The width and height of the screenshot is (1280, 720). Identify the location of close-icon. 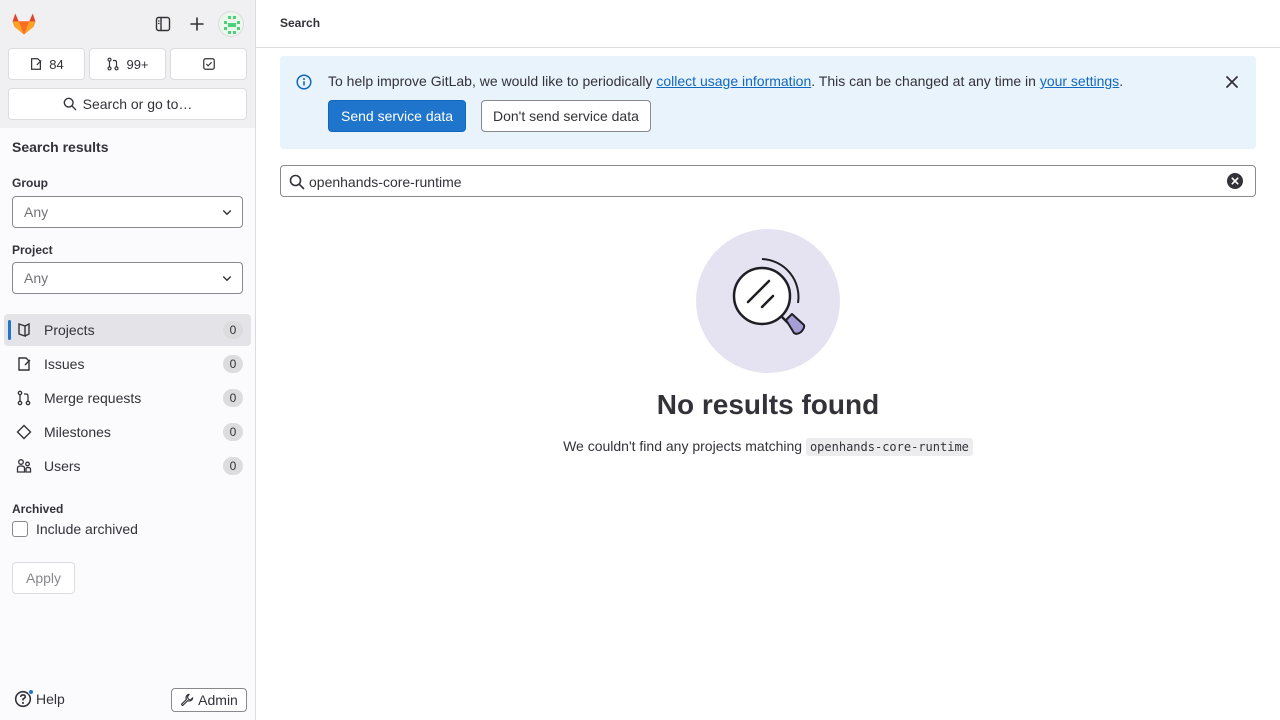
(1232, 82).